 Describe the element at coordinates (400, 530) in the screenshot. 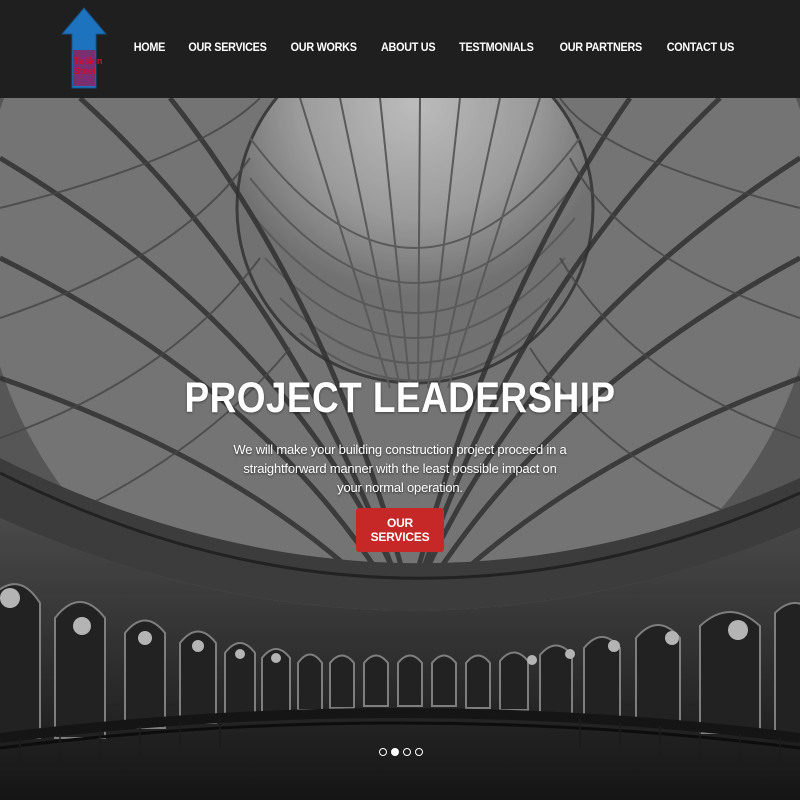

I see `our-services-button: OUR SERVICES` at that location.